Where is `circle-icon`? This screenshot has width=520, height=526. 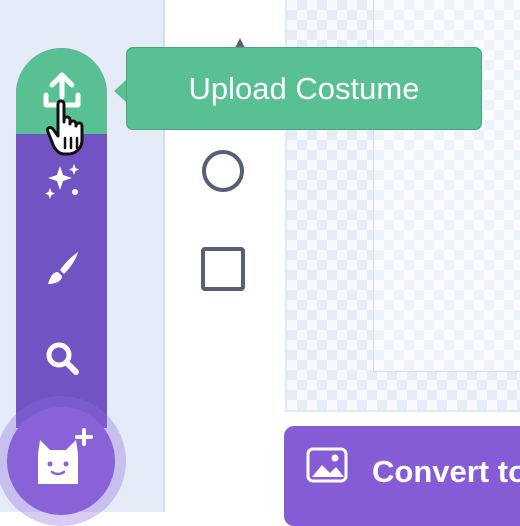
circle-icon is located at coordinates (223, 171).